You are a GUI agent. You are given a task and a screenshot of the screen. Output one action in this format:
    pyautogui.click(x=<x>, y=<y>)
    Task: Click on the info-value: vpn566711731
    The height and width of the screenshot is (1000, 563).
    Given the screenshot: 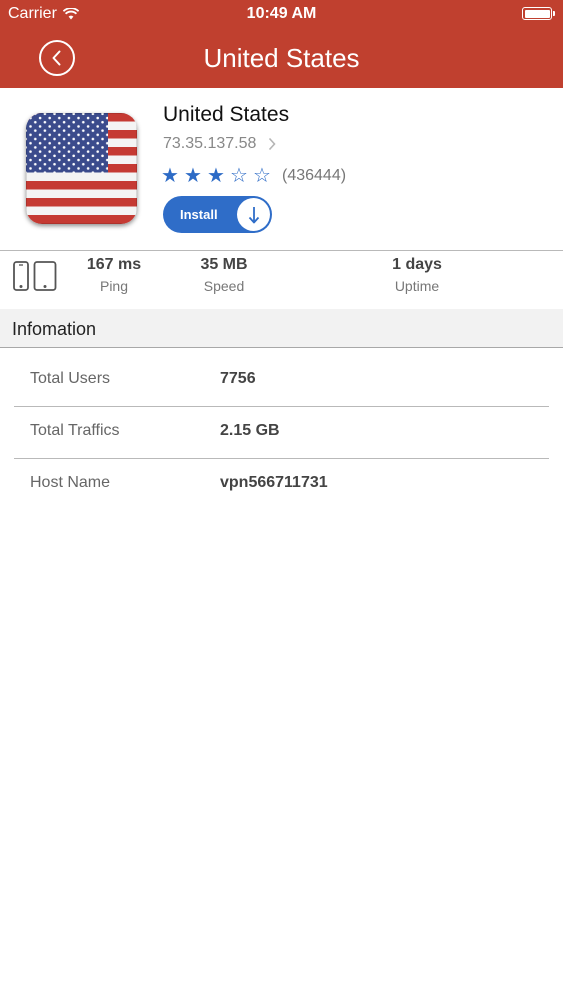 What is the action you would take?
    pyautogui.click(x=274, y=482)
    